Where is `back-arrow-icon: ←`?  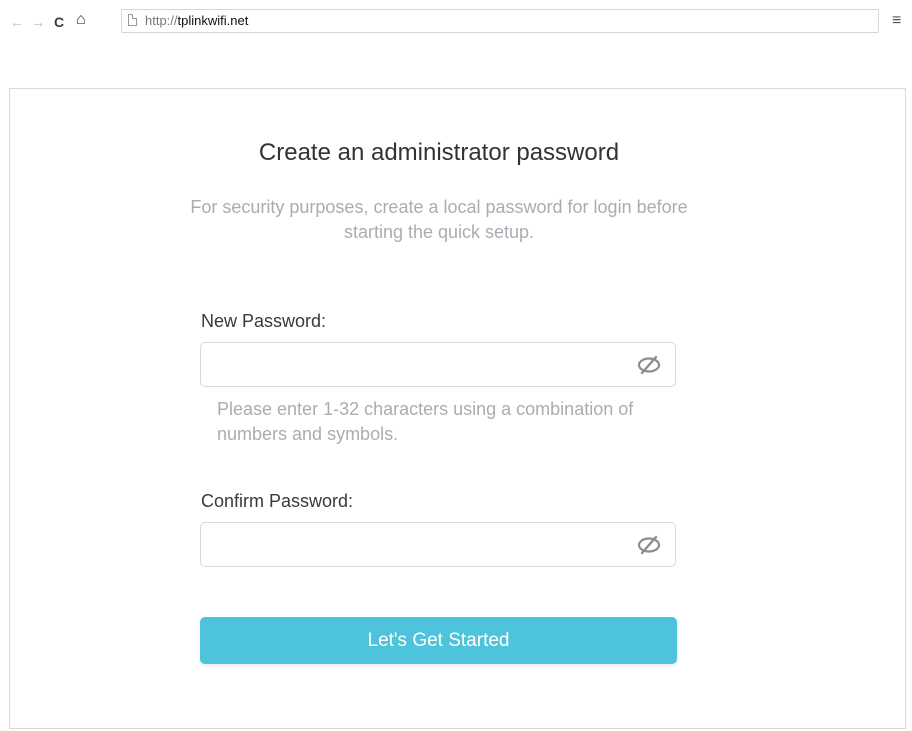
back-arrow-icon: ← is located at coordinates (17, 22).